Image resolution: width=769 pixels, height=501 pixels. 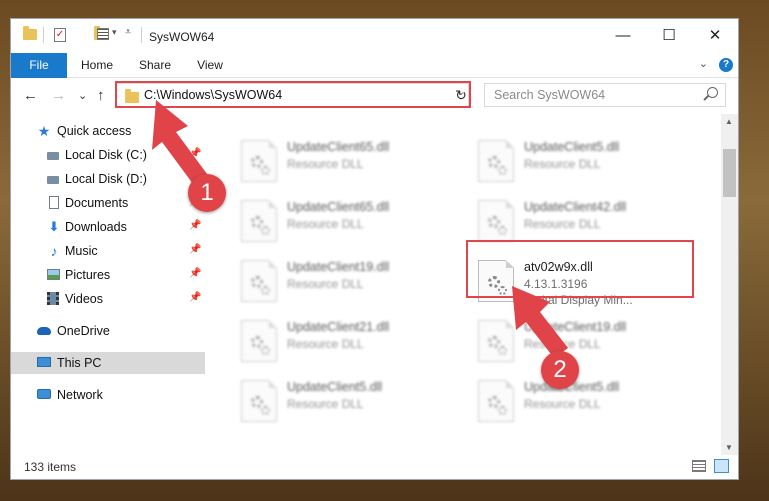 I want to click on back-arrow-icon: ←, so click(x=30, y=96).